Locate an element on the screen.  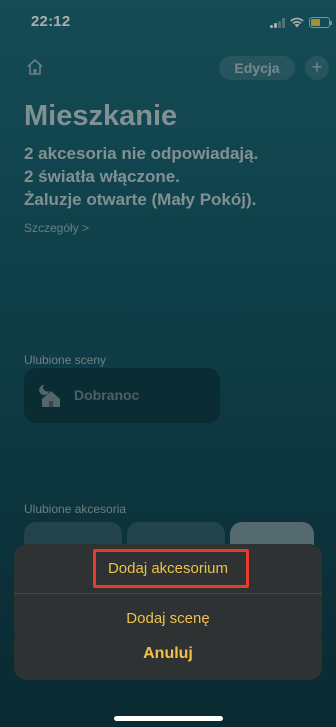
cancel-button: Anuluj is located at coordinates (168, 654).